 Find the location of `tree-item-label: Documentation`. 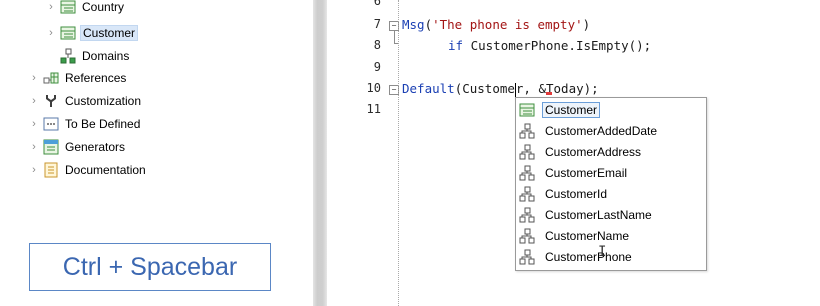

tree-item-label: Documentation is located at coordinates (105, 170).